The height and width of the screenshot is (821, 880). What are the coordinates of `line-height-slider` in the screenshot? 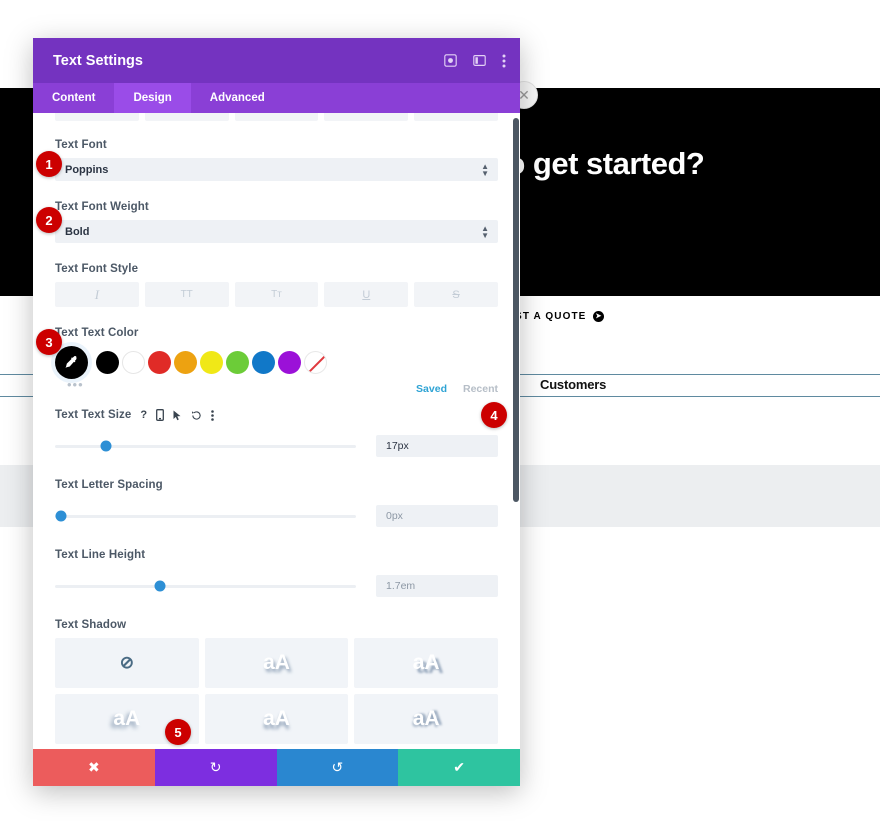 It's located at (205, 586).